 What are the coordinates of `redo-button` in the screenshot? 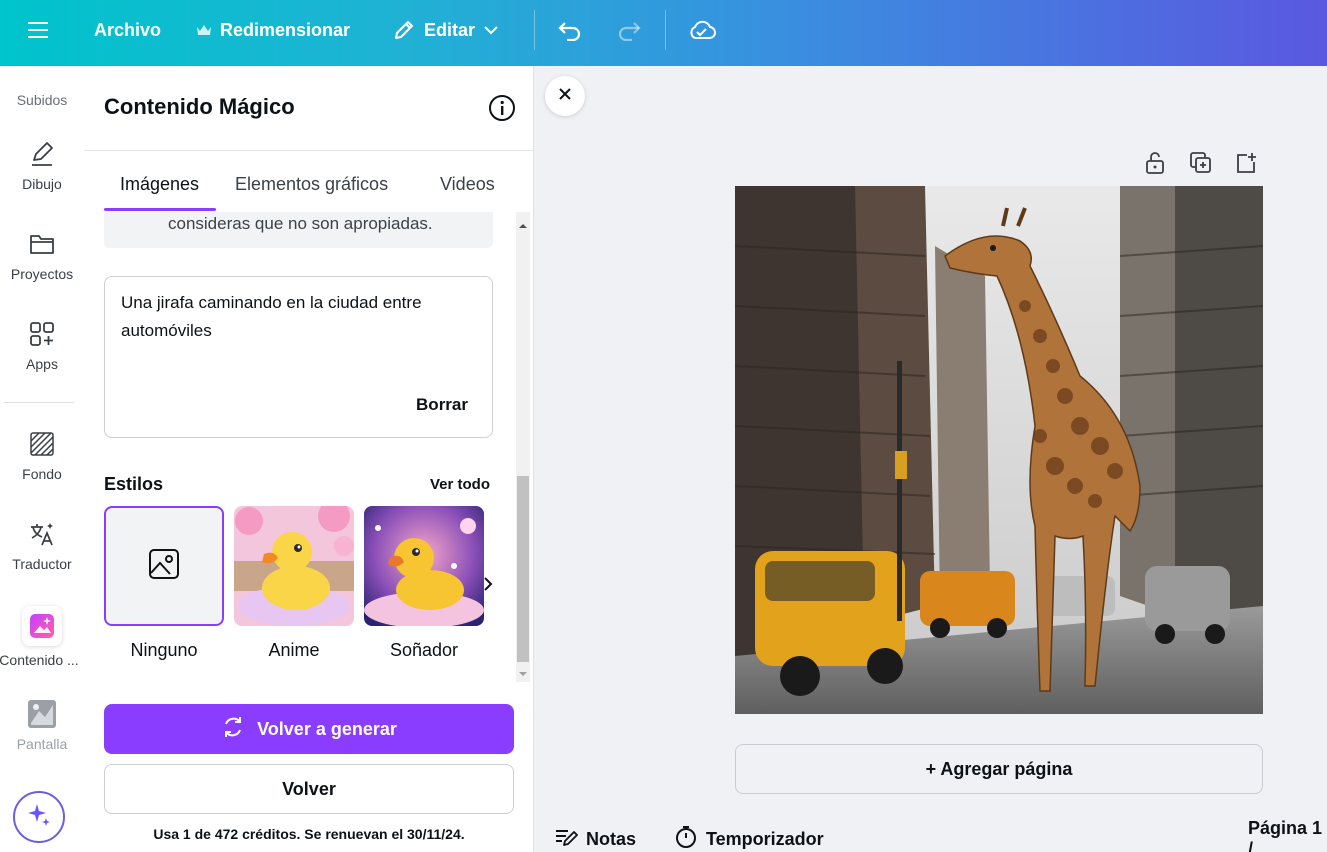 It's located at (629, 30).